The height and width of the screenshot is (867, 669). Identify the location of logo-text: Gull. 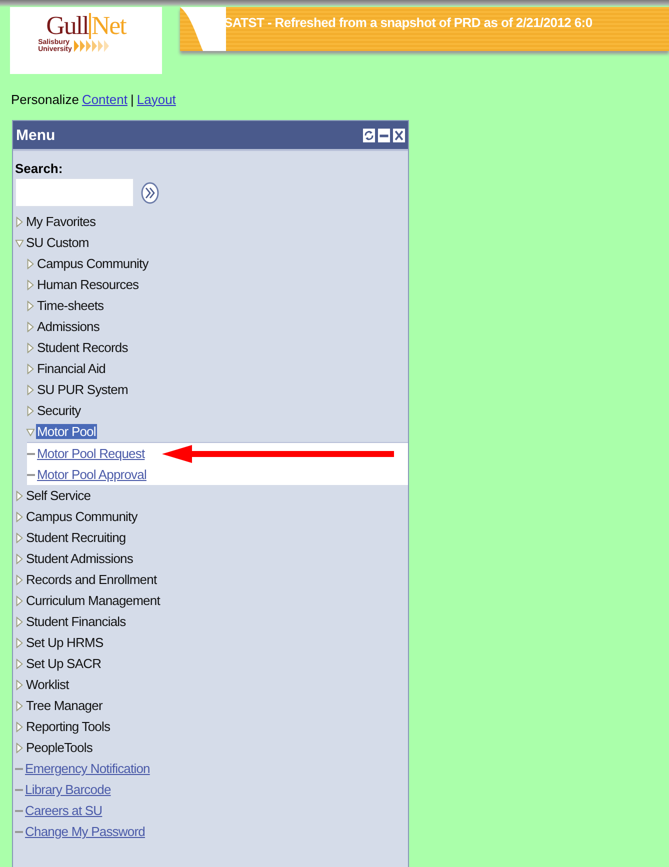
(69, 26).